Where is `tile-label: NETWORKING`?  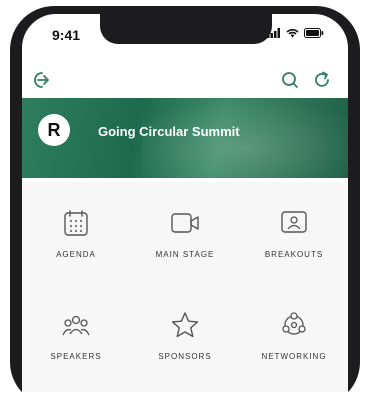
tile-label: NETWORKING is located at coordinates (294, 356).